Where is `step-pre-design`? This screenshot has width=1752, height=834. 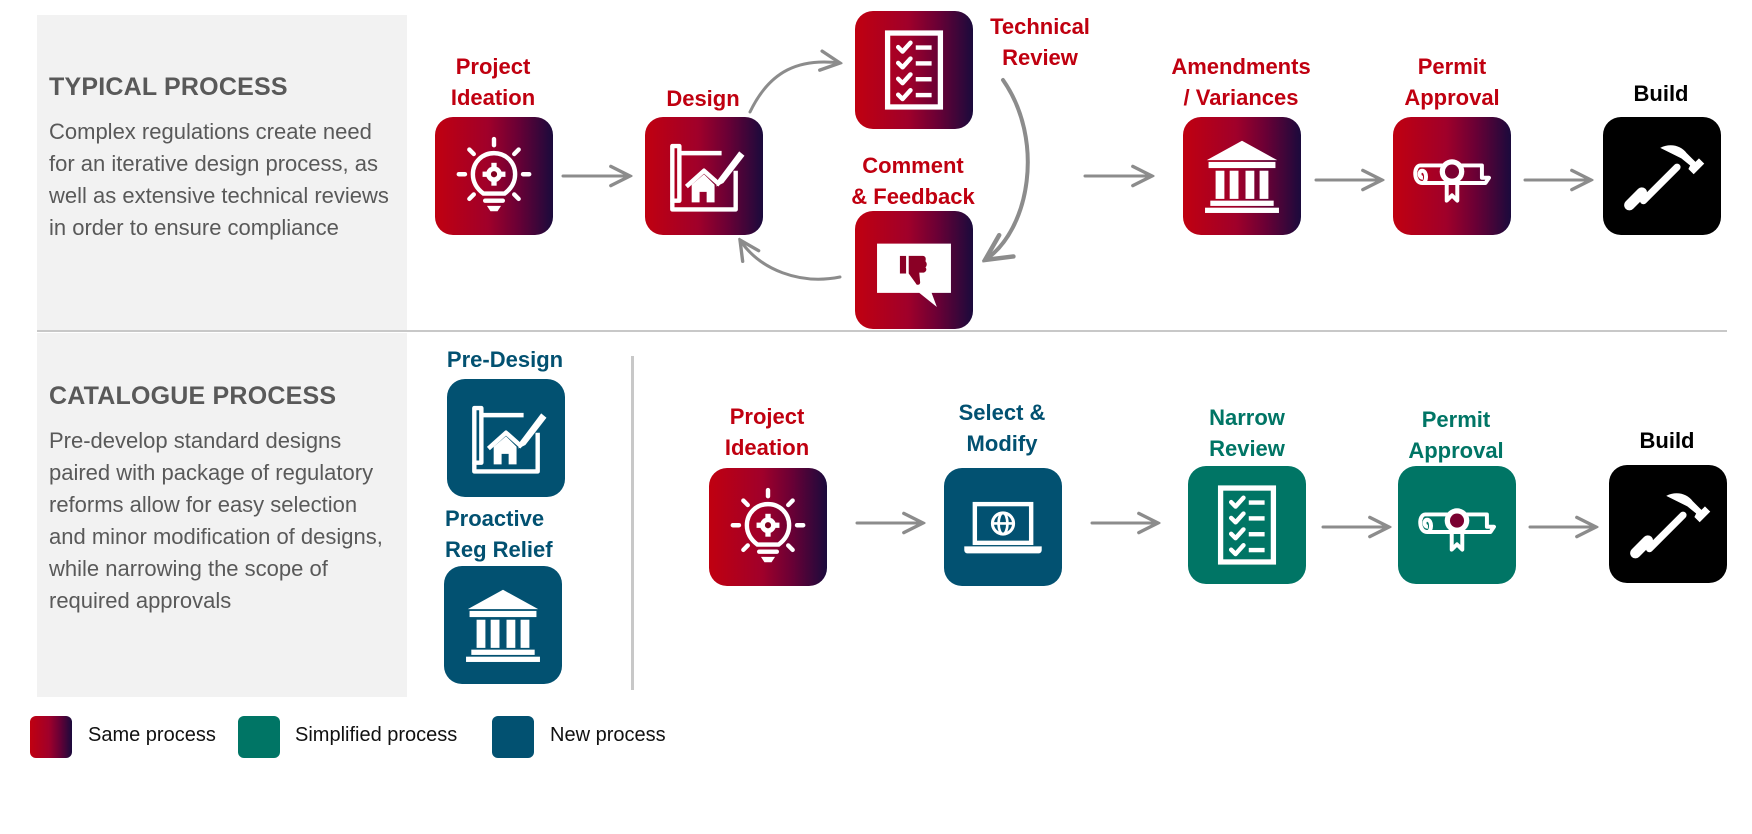
step-pre-design is located at coordinates (506, 438).